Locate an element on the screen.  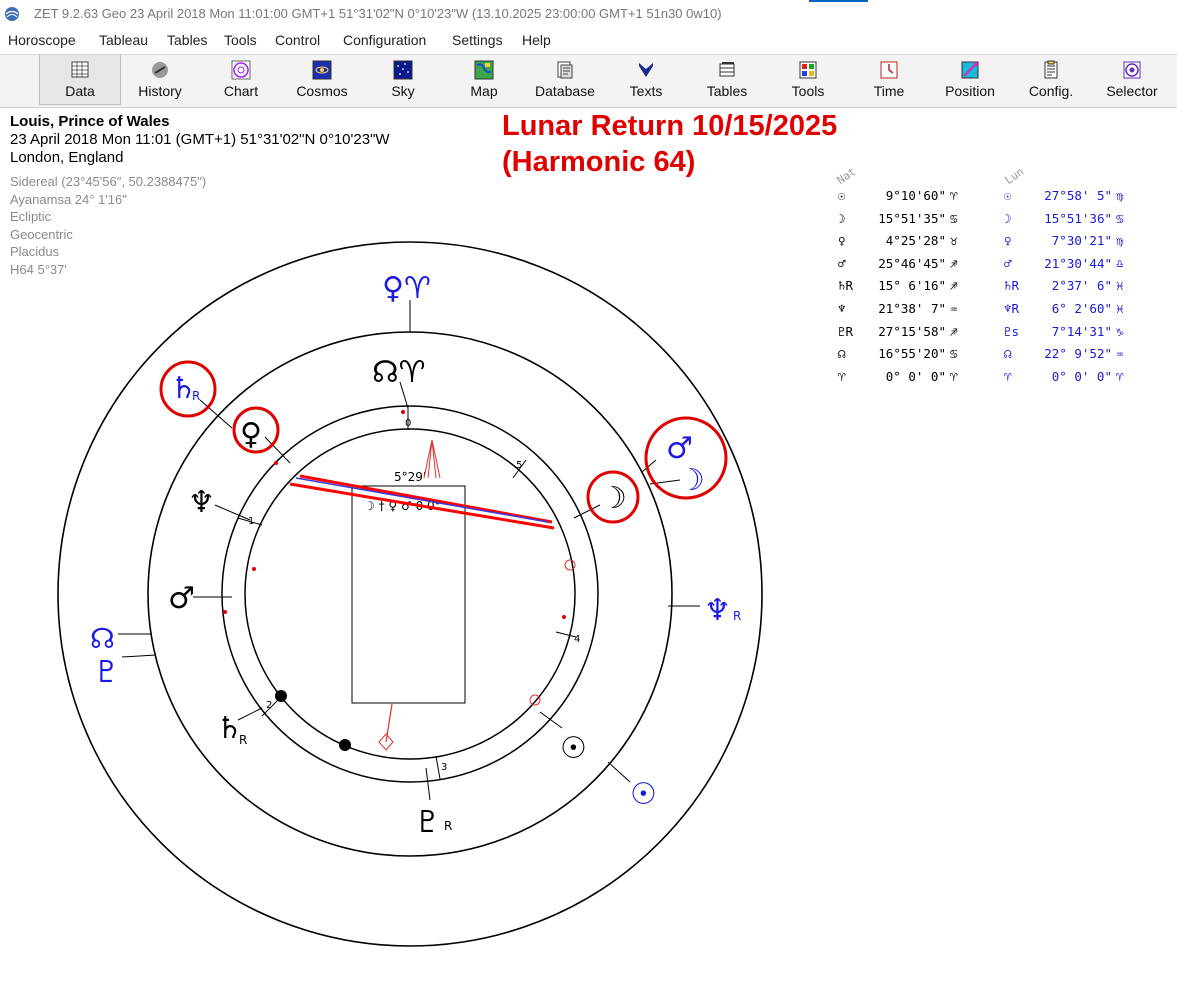
app-globe-icon is located at coordinates (12, 14).